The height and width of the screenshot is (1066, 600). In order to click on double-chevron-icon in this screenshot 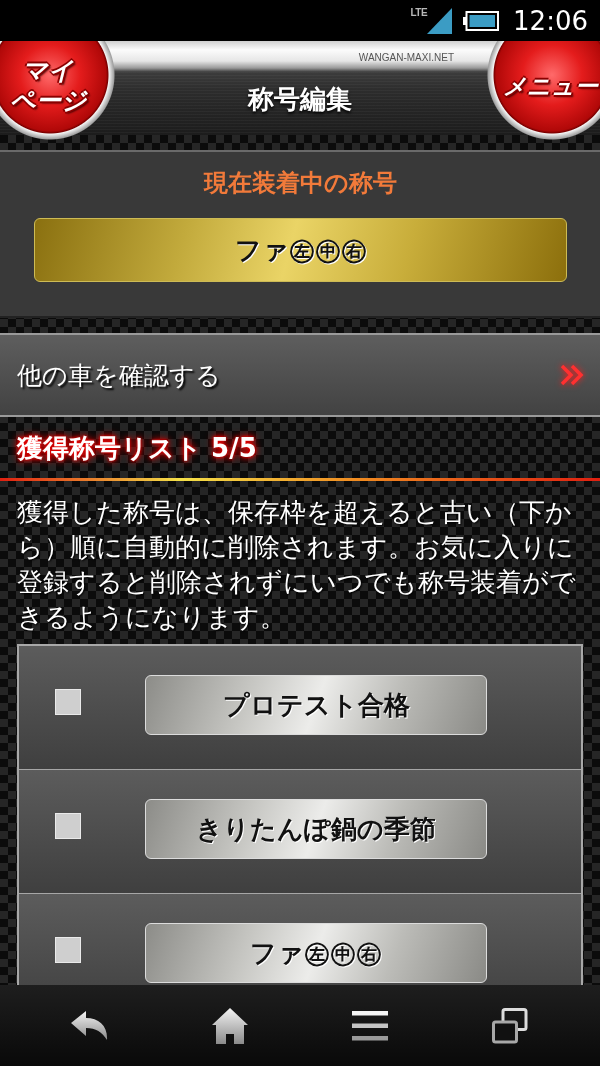, I will do `click(572, 375)`.